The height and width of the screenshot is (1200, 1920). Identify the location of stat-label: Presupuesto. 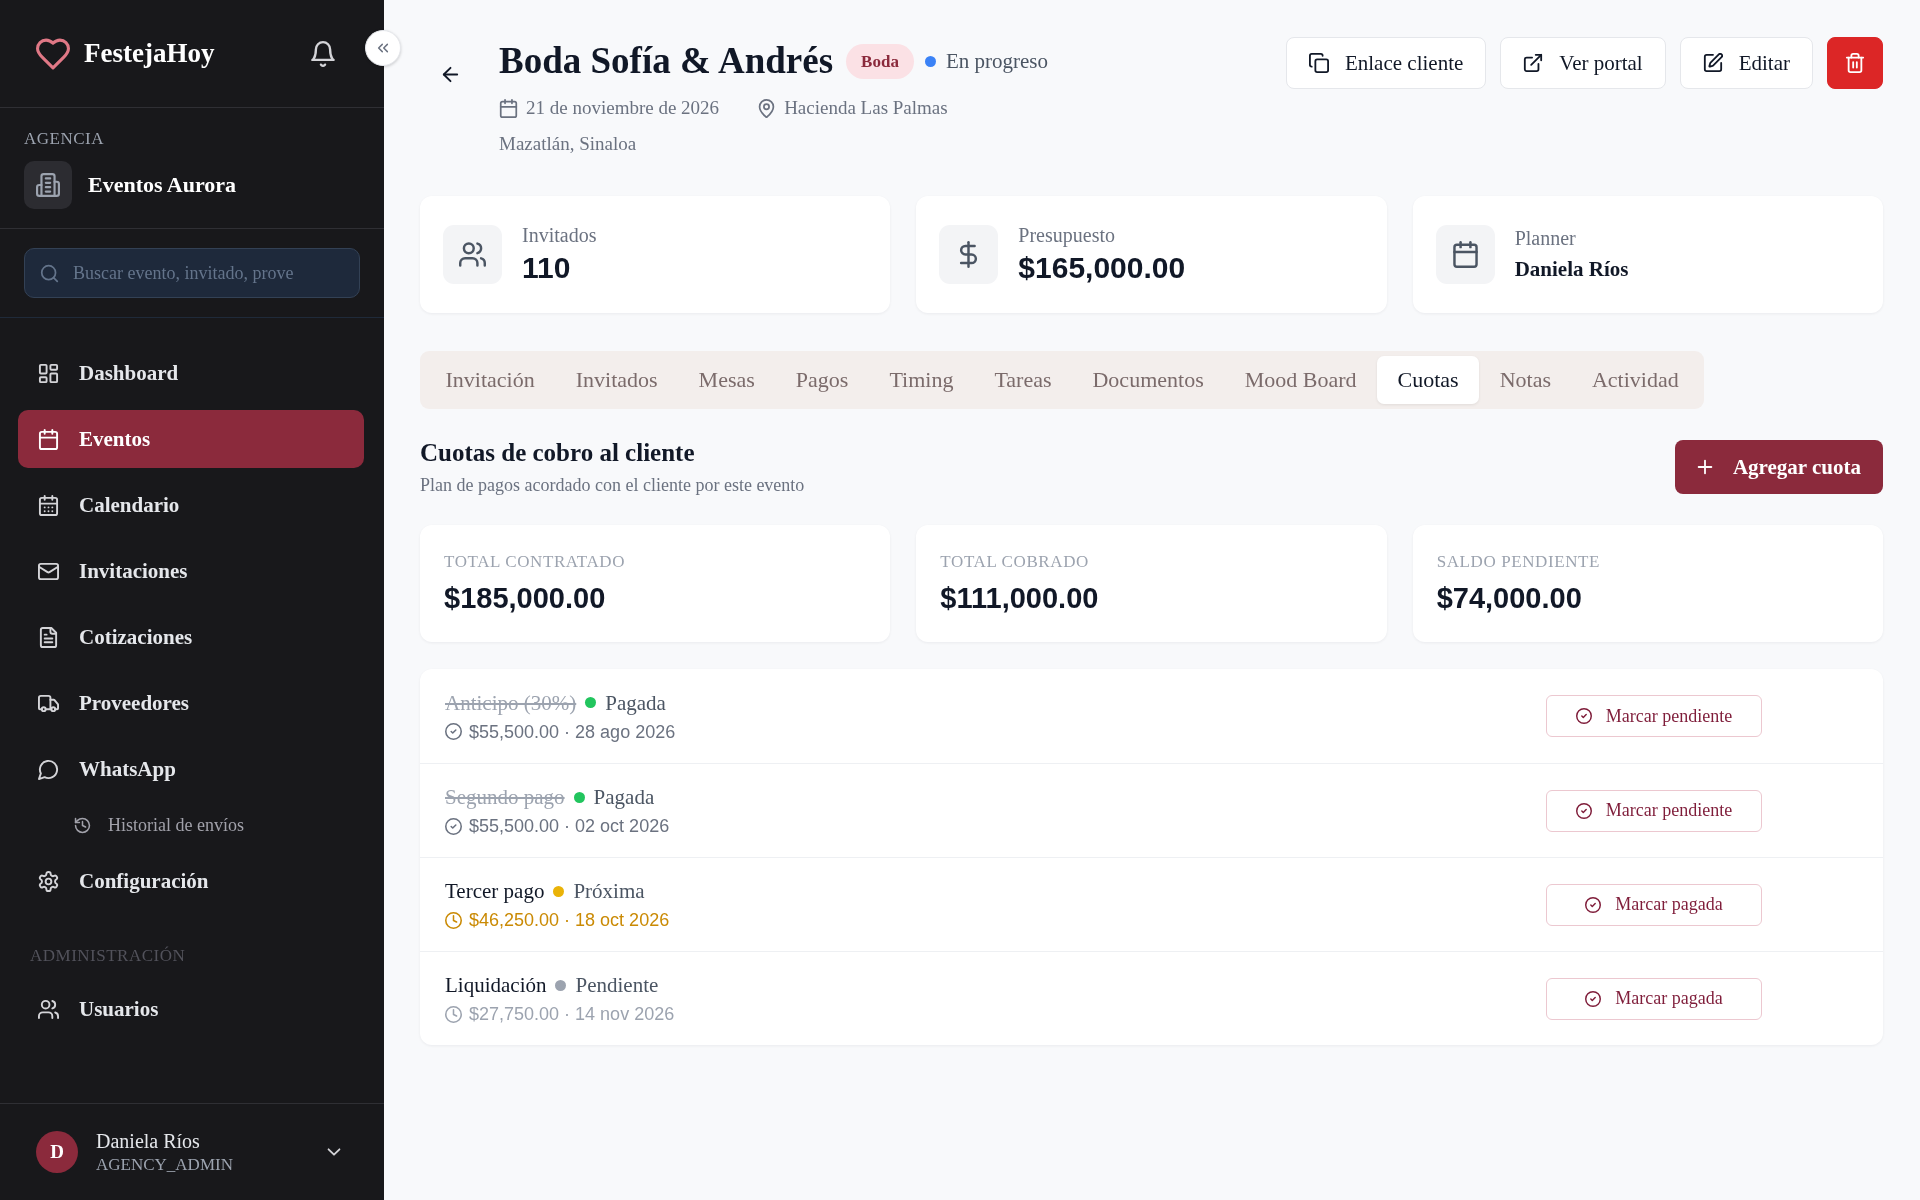
(1066, 234).